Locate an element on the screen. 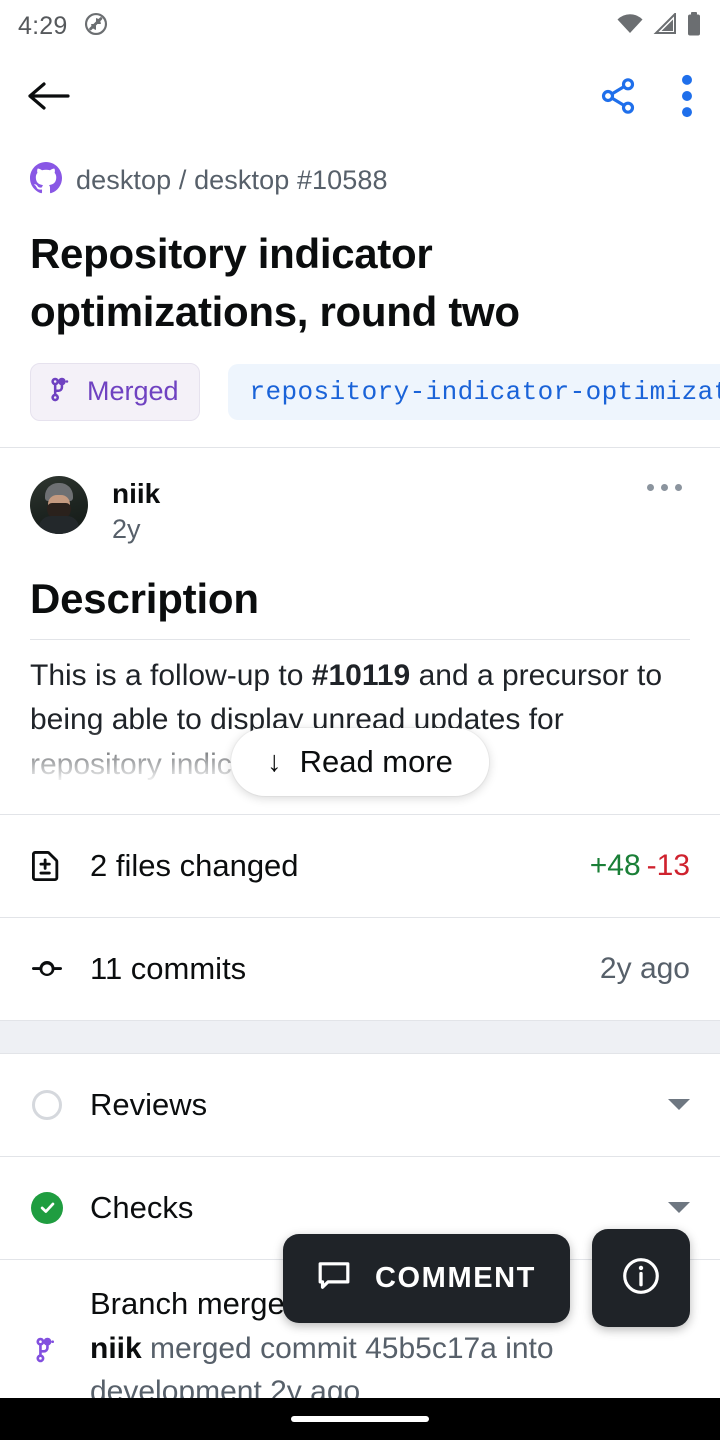 The height and width of the screenshot is (1440, 720). share-button is located at coordinates (618, 98).